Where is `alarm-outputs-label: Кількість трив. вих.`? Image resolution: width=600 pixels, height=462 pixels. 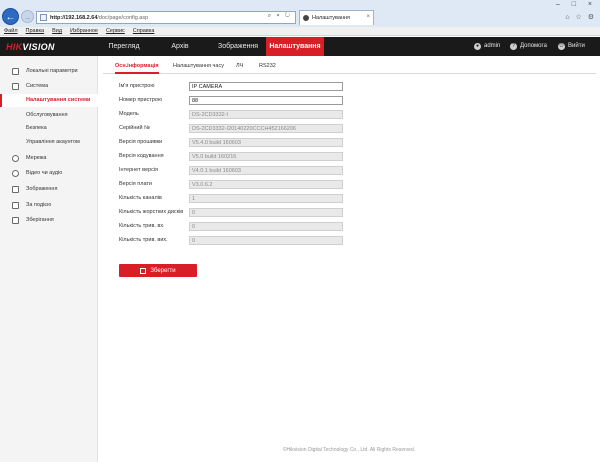 alarm-outputs-label: Кількість трив. вих. is located at coordinates (143, 240).